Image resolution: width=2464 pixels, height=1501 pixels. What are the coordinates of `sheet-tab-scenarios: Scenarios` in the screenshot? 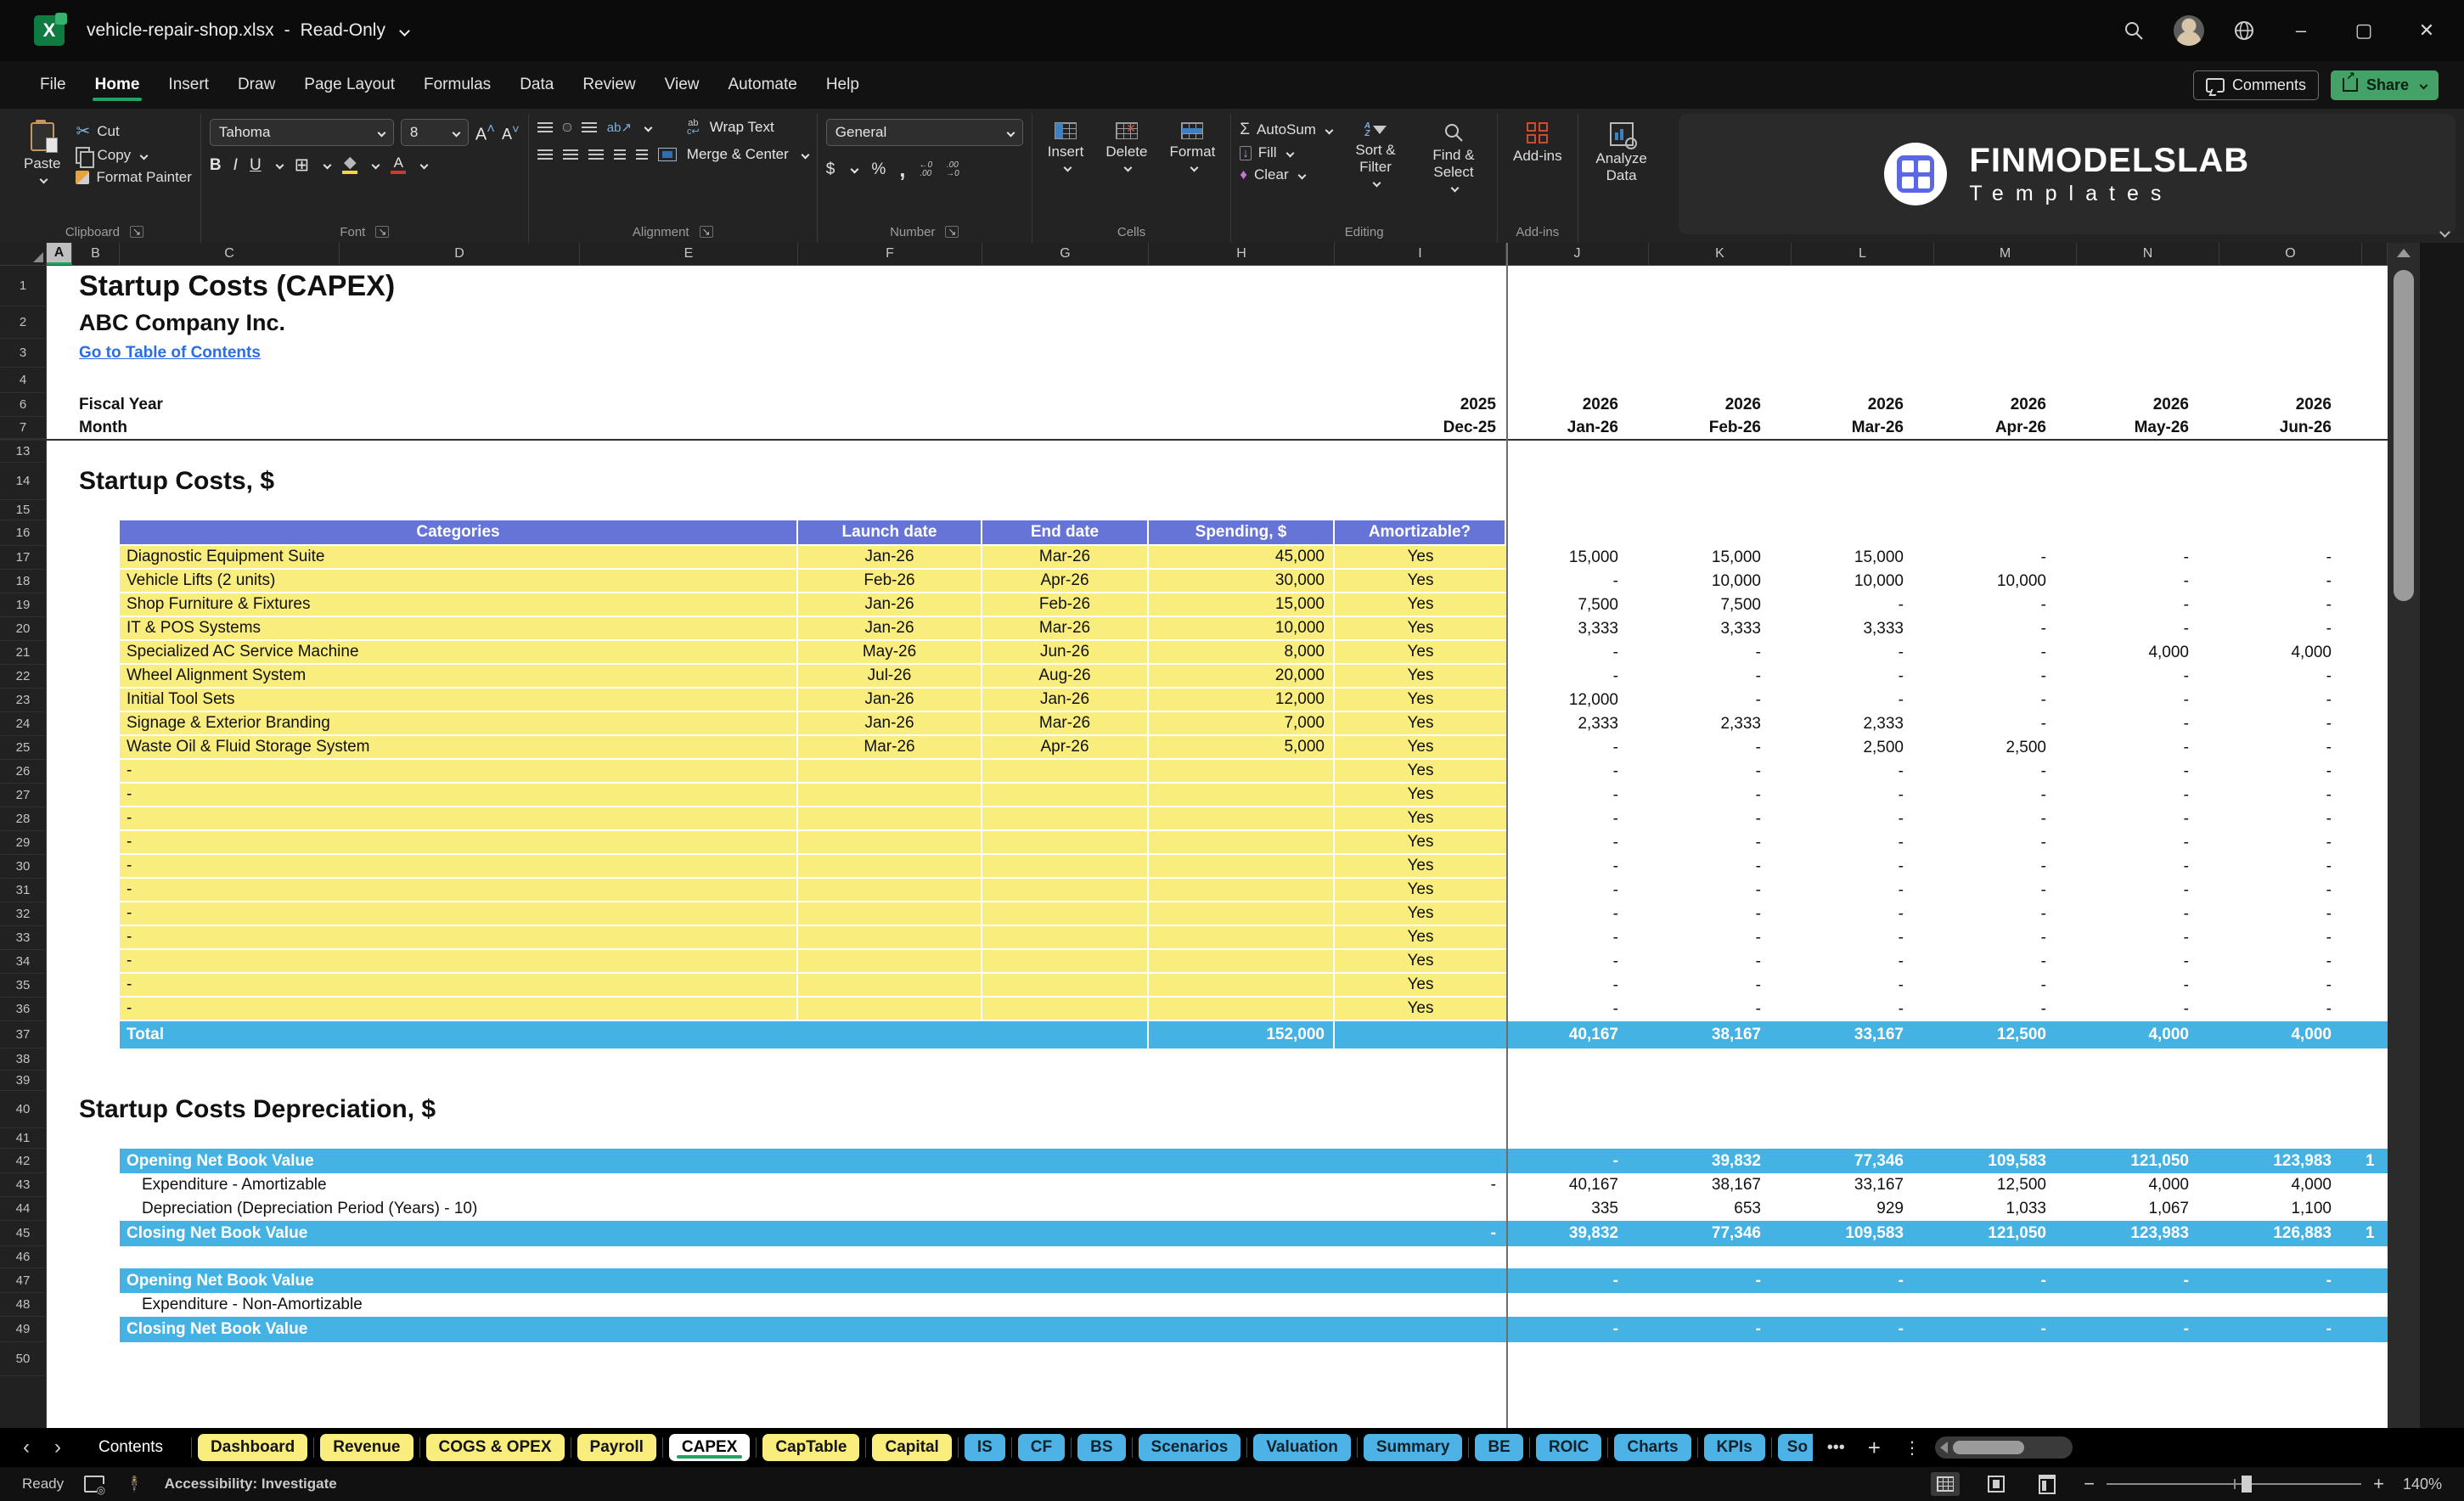 It's located at (1189, 1448).